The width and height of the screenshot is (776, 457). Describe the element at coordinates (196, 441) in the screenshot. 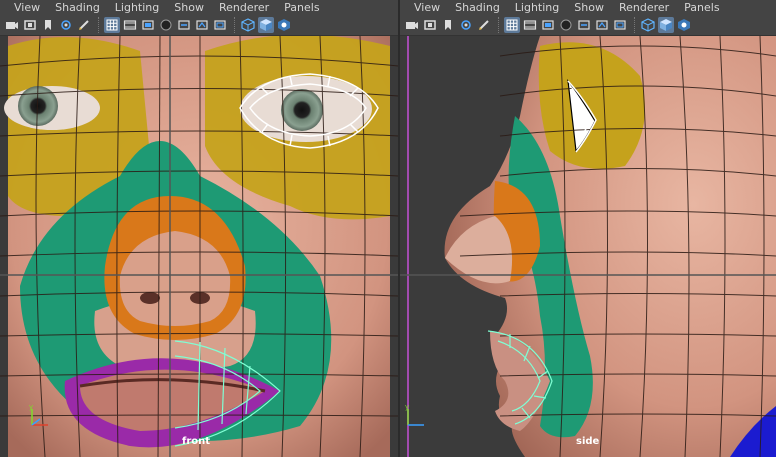

I see `camera-label-front: front` at that location.